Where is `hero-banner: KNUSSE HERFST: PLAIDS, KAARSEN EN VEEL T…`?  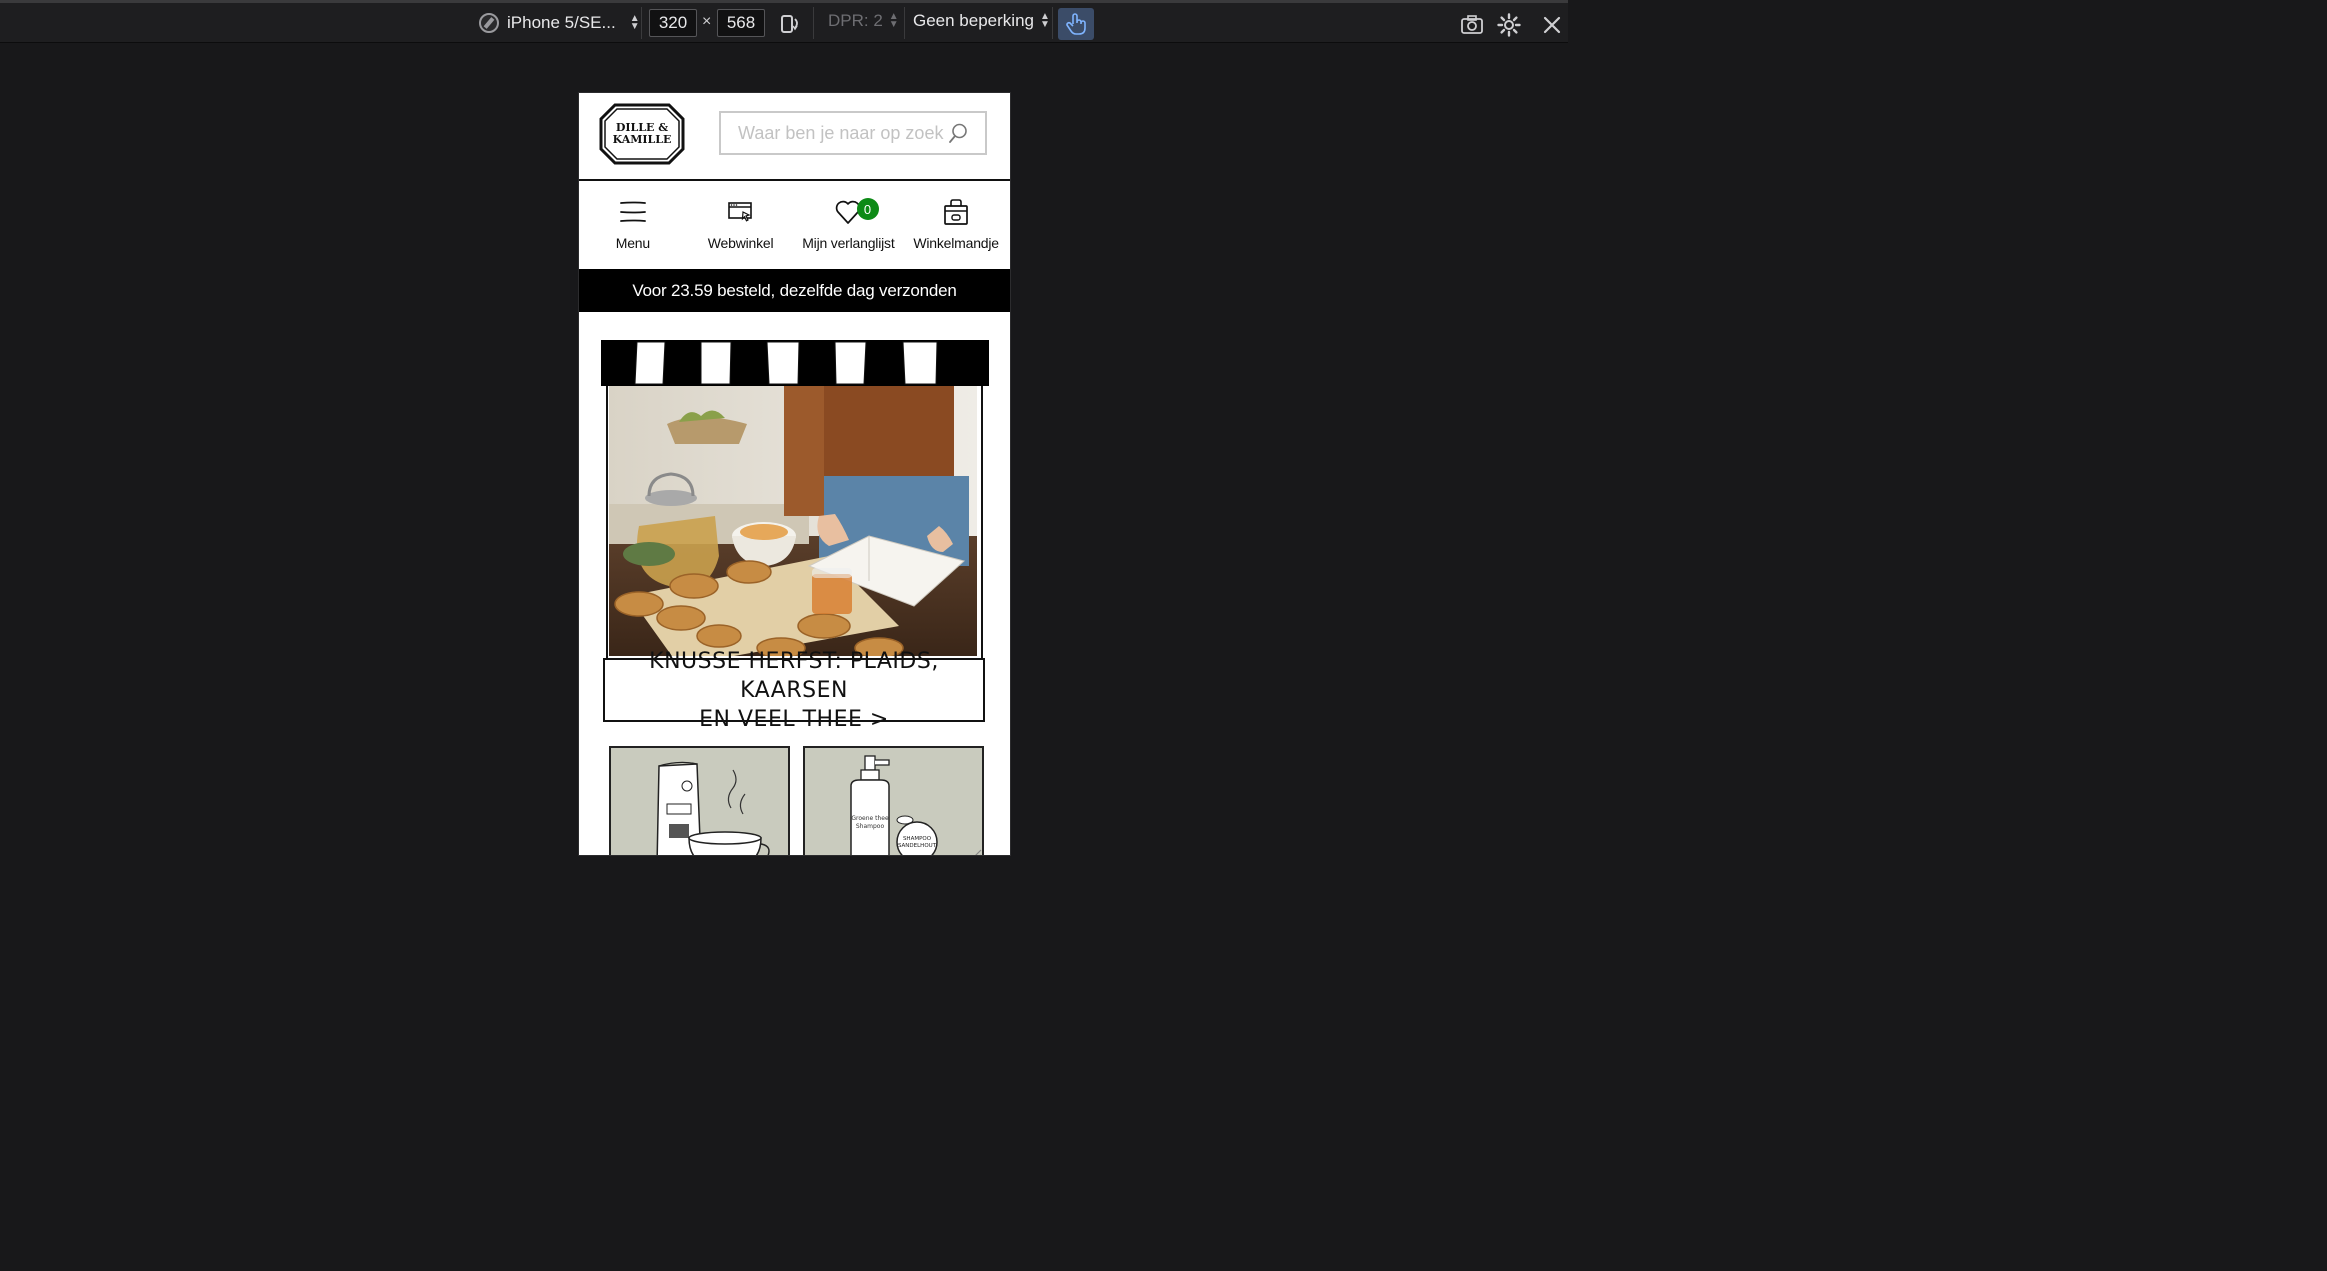
hero-banner: KNUSSE HERFST: PLAIDS, KAARSEN EN VEEL T… is located at coordinates (795, 535).